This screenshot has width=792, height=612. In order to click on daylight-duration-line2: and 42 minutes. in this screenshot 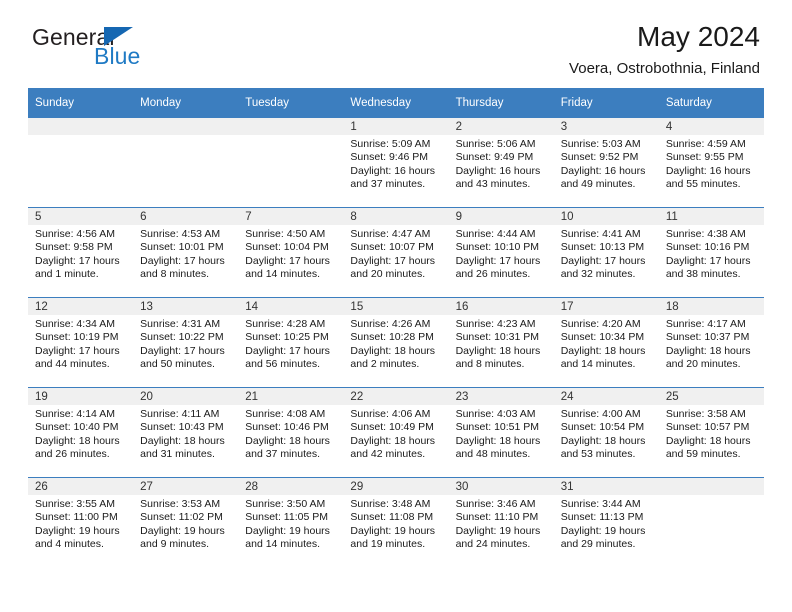, I will do `click(388, 454)`.